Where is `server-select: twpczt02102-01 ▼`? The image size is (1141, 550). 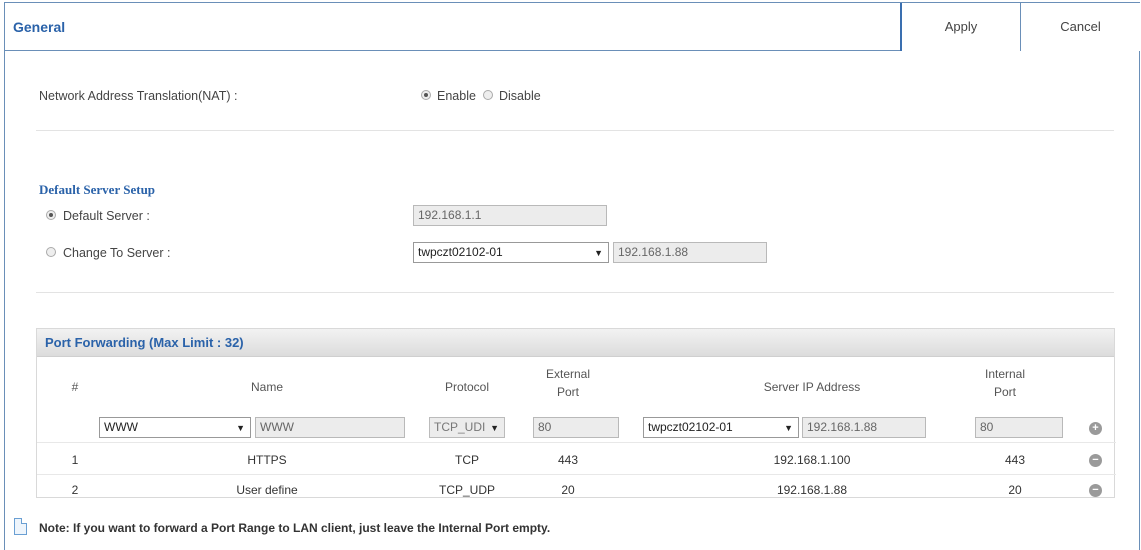
server-select: twpczt02102-01 ▼ is located at coordinates (721, 427).